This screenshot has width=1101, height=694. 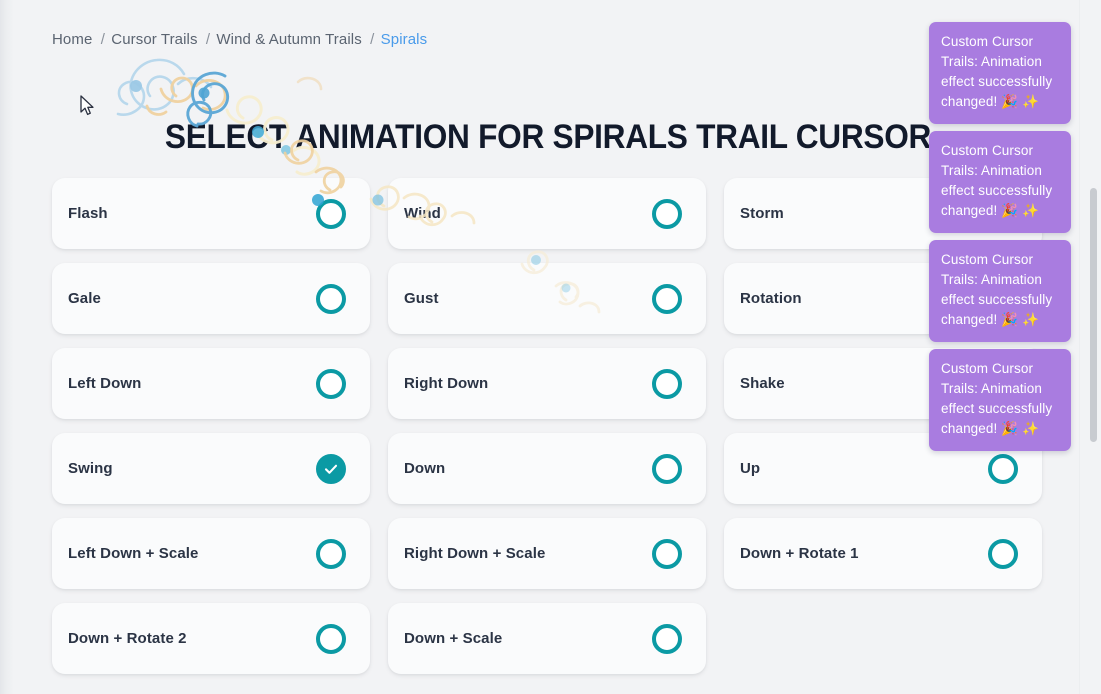 I want to click on left-edge-gradient, so click(x=7, y=347).